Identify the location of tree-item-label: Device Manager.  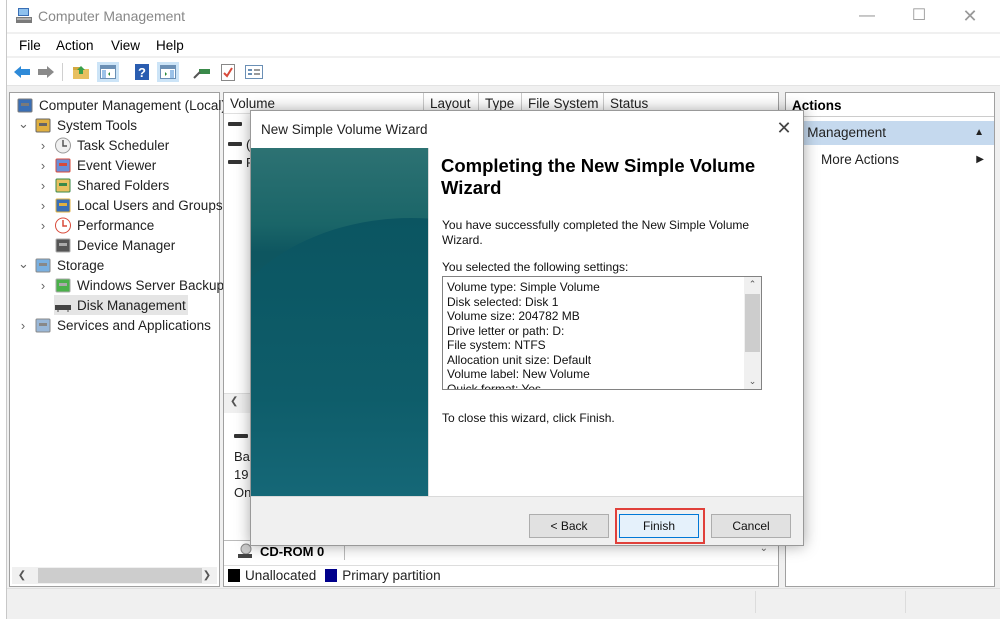
(126, 245).